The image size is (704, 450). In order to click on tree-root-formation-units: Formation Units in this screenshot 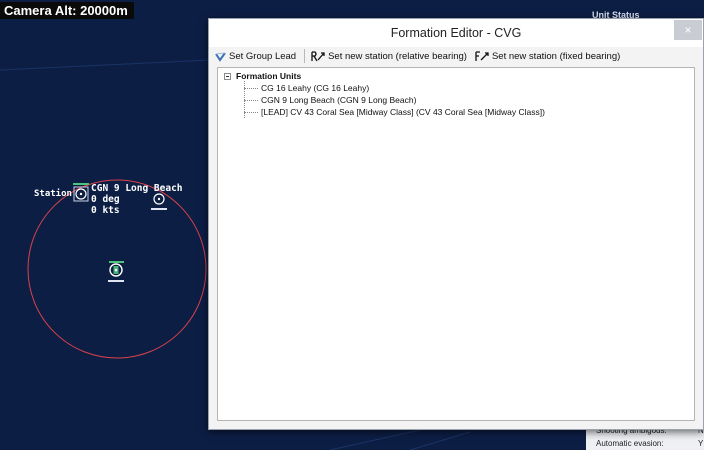, I will do `click(262, 76)`.